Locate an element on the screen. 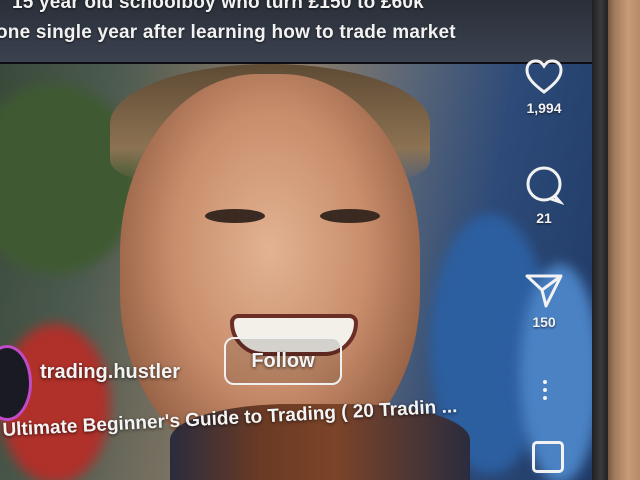 The width and height of the screenshot is (640, 480). share-action: 150 is located at coordinates (544, 300).